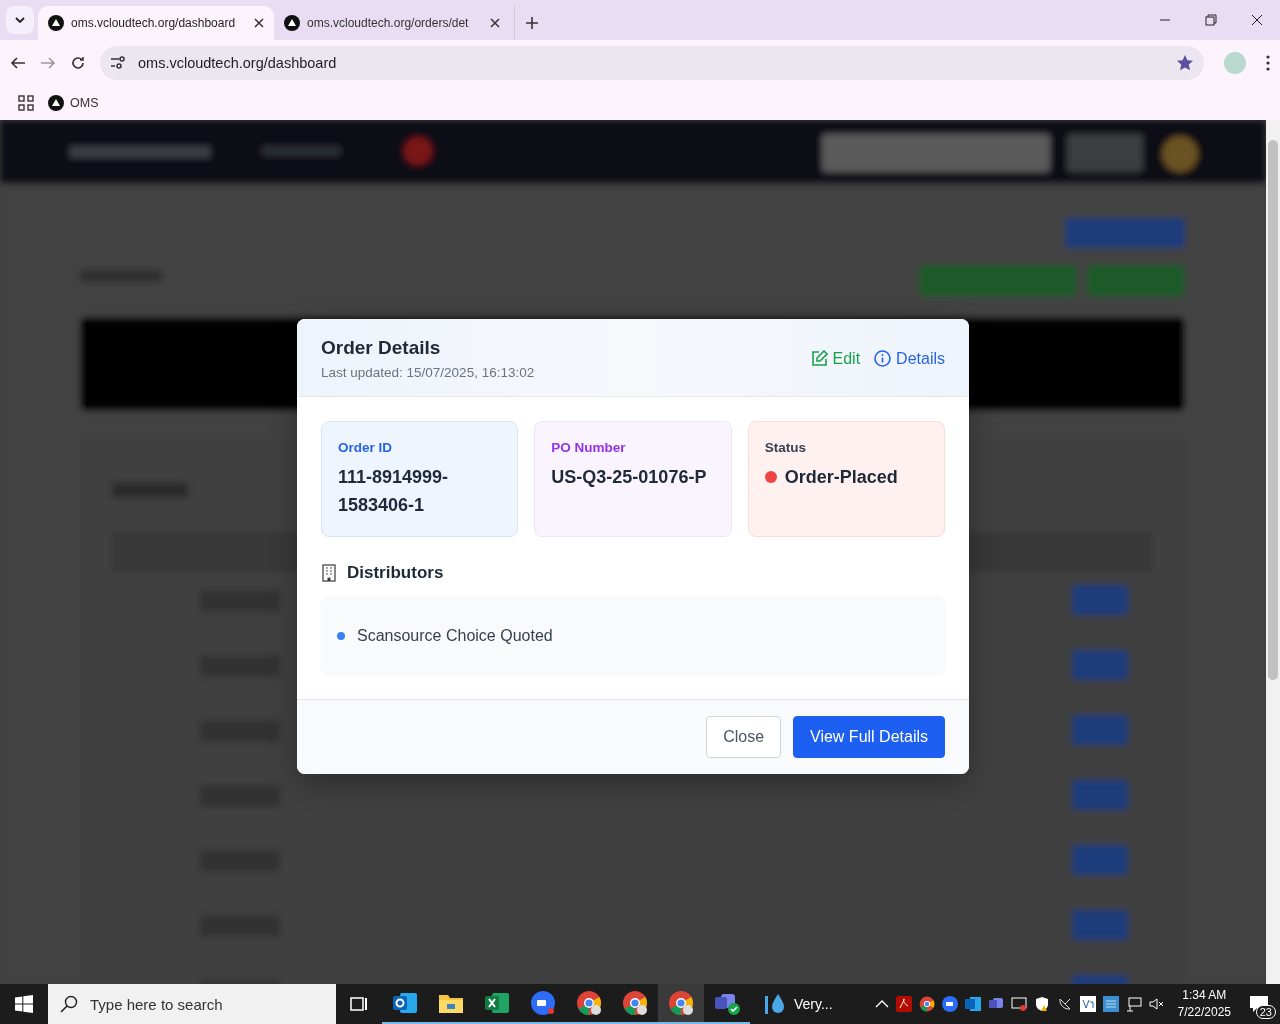 The image size is (1280, 1024). What do you see at coordinates (395, 573) in the screenshot?
I see `section-title: Distributors` at bounding box center [395, 573].